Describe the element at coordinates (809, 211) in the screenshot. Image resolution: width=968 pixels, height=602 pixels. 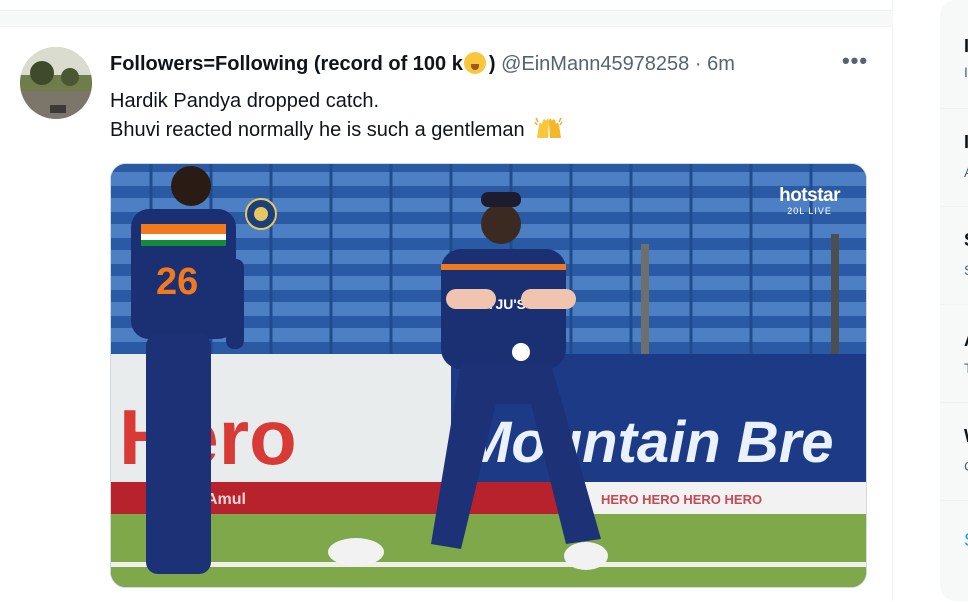
I see `watermark-live: 20L LIVE` at that location.